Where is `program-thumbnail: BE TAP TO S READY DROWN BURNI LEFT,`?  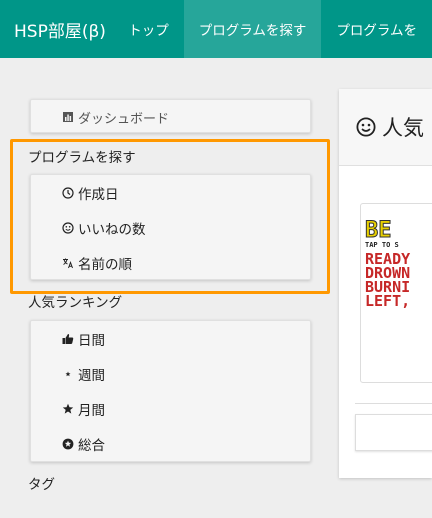 program-thumbnail: BE TAP TO S READY DROWN BURNI LEFT, is located at coordinates (396, 293).